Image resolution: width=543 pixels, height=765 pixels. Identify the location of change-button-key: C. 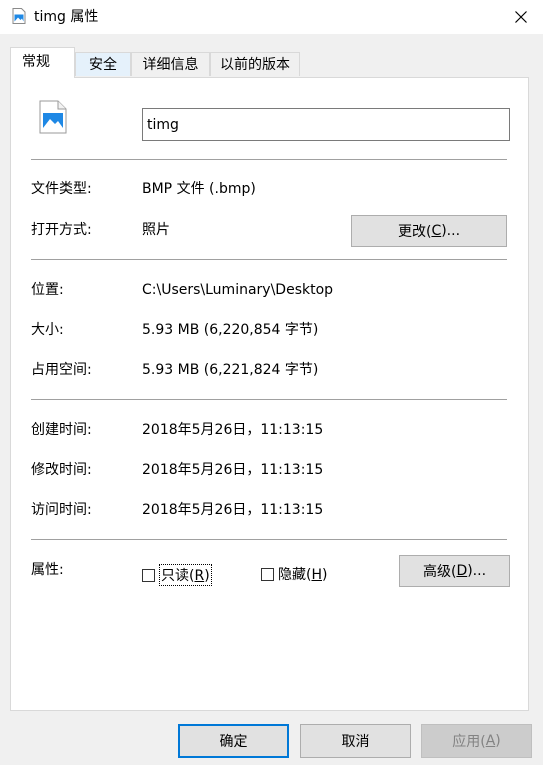
(436, 231).